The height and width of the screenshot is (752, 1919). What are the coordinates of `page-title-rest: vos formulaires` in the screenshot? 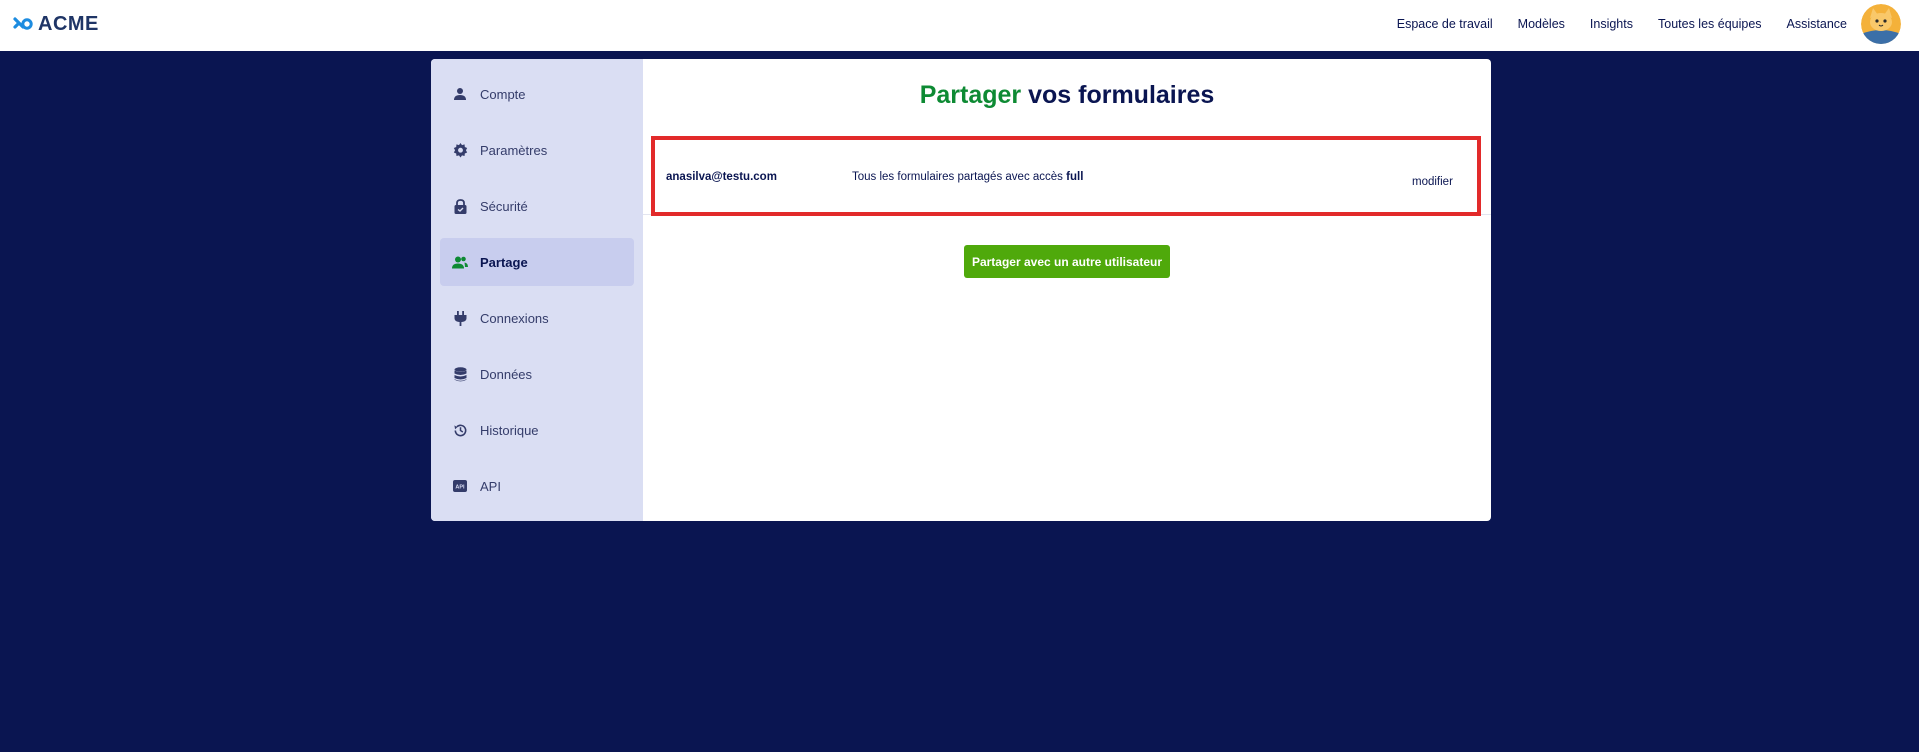 It's located at (1118, 95).